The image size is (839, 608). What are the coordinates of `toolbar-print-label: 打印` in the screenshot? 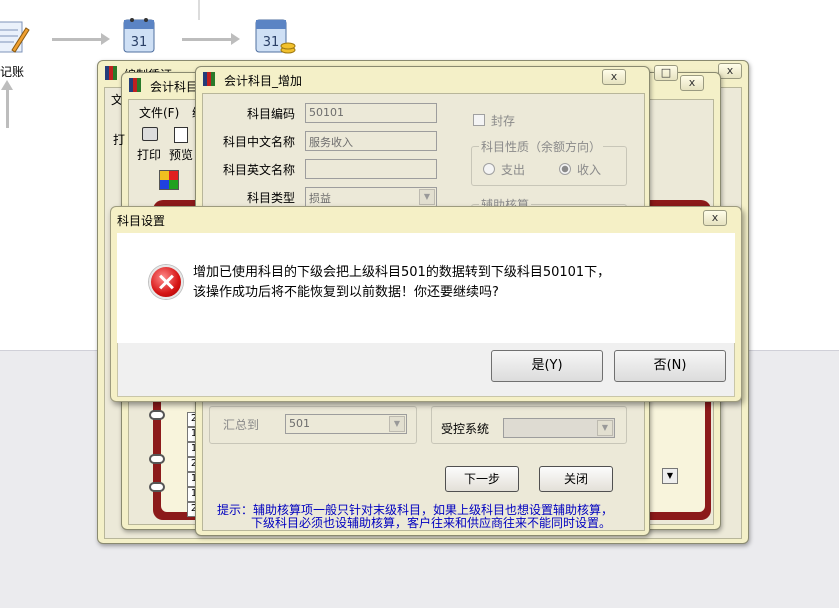 It's located at (149, 155).